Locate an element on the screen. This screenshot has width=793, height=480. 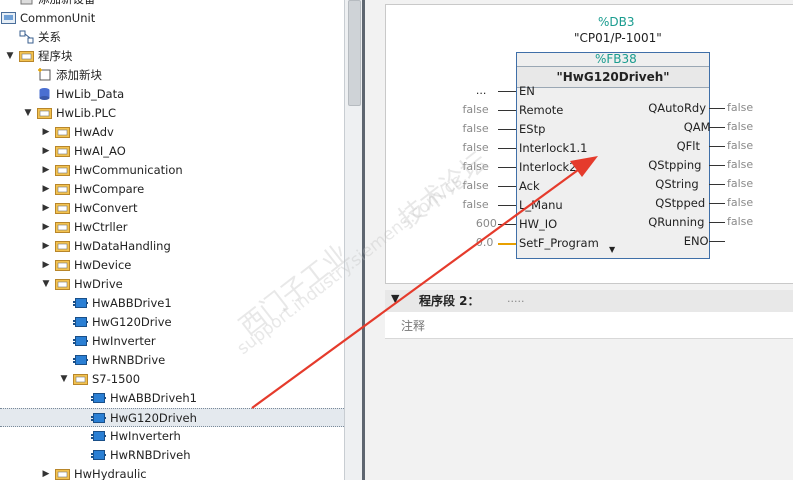
db-icon is located at coordinates (44, 94).